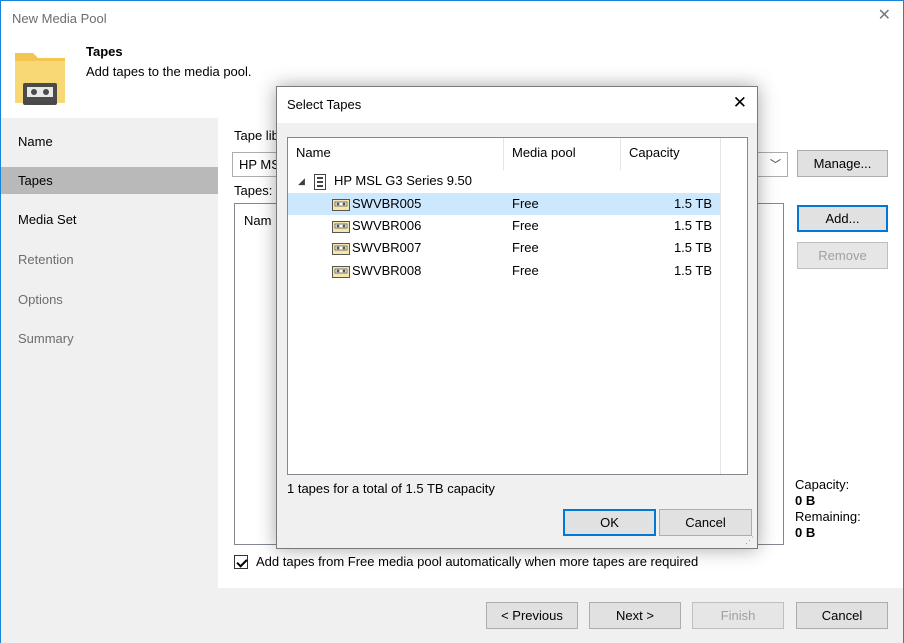 This screenshot has height=643, width=904. I want to click on column-header-name: Name, so click(396, 154).